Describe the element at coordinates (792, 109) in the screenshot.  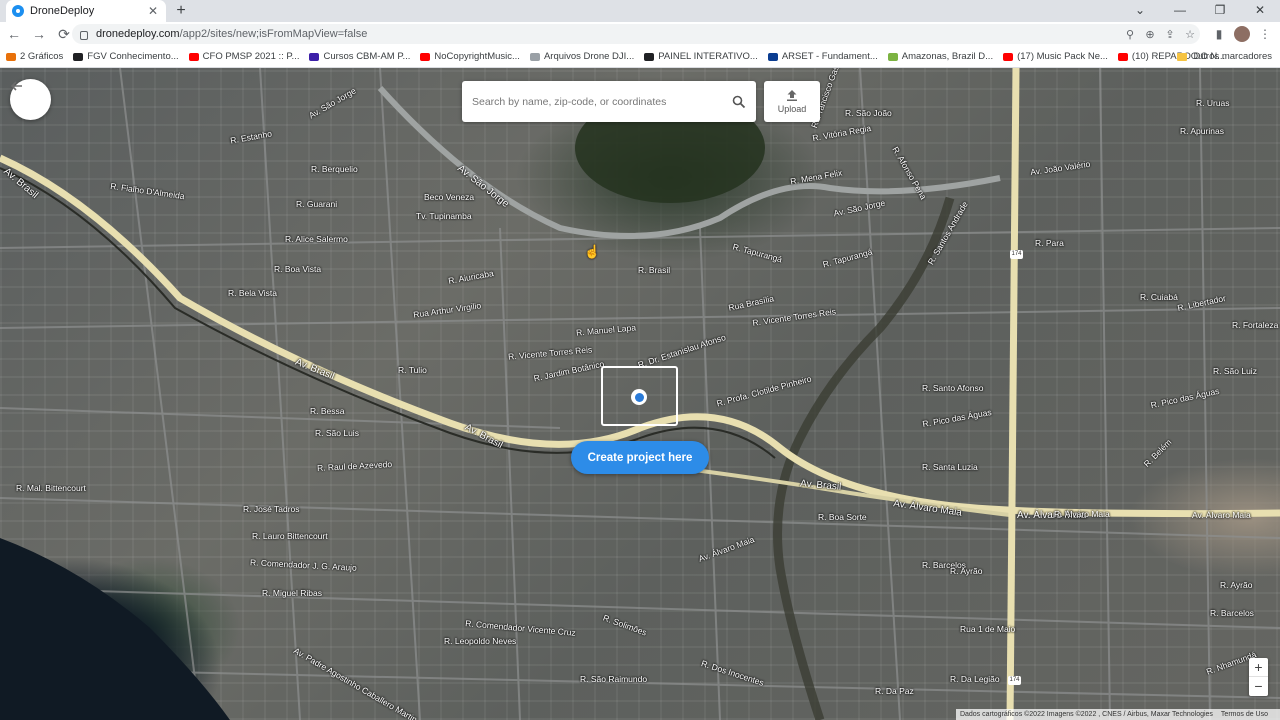
I see `upload-label: Upload` at that location.